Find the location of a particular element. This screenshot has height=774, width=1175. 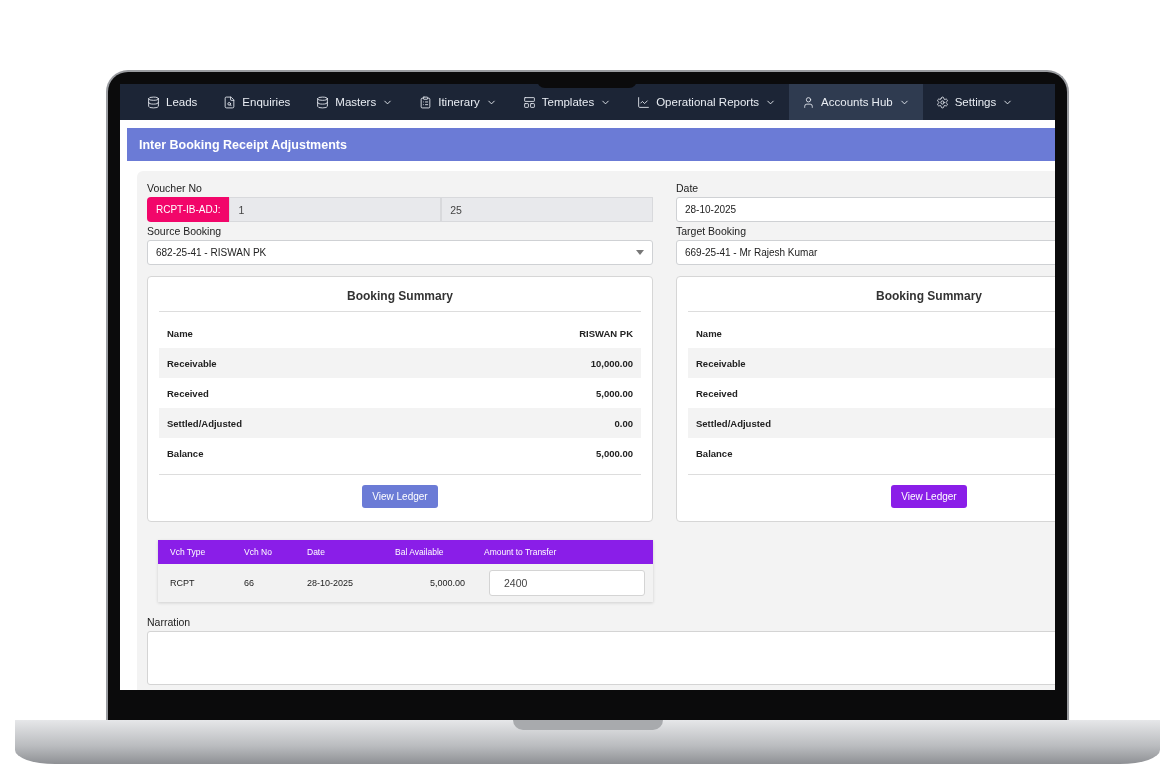

caret-icon is located at coordinates (640, 252).